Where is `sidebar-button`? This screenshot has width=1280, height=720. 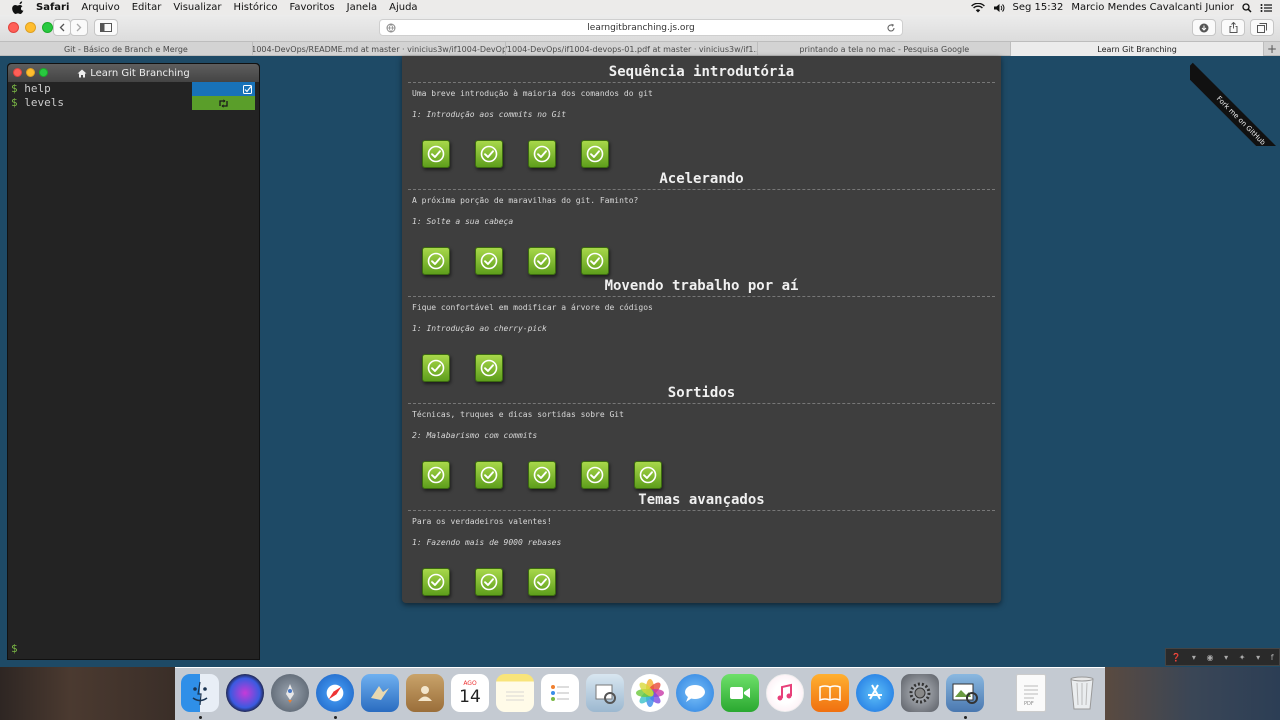
sidebar-button is located at coordinates (106, 27).